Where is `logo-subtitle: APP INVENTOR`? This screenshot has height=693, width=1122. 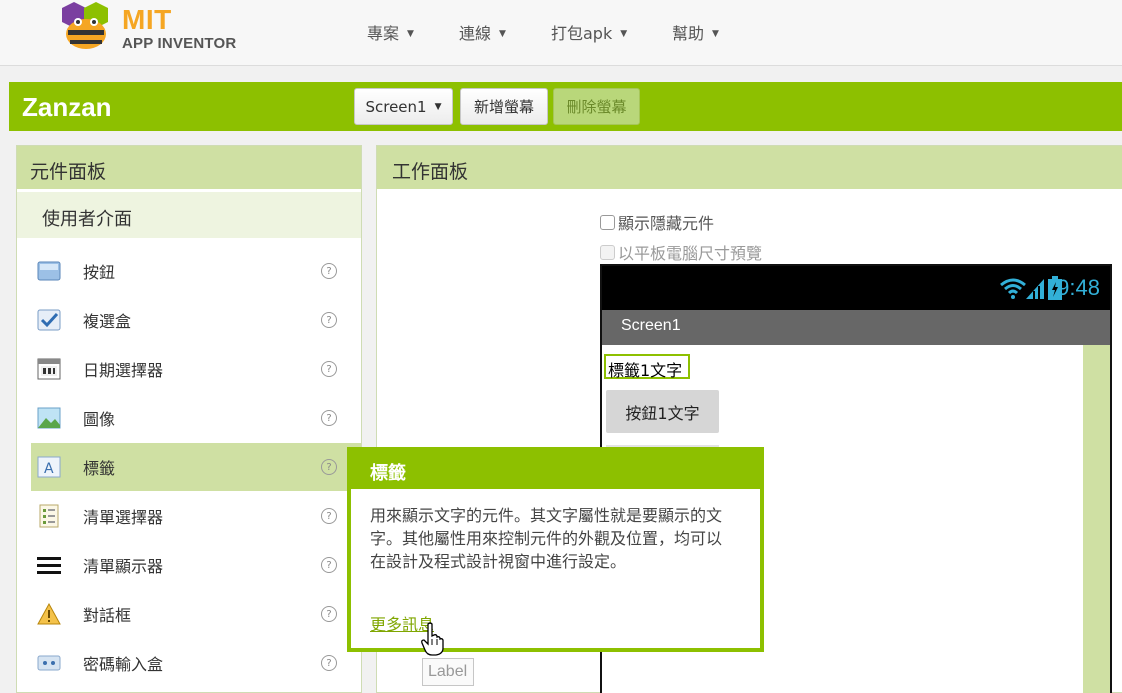 logo-subtitle: APP INVENTOR is located at coordinates (179, 43).